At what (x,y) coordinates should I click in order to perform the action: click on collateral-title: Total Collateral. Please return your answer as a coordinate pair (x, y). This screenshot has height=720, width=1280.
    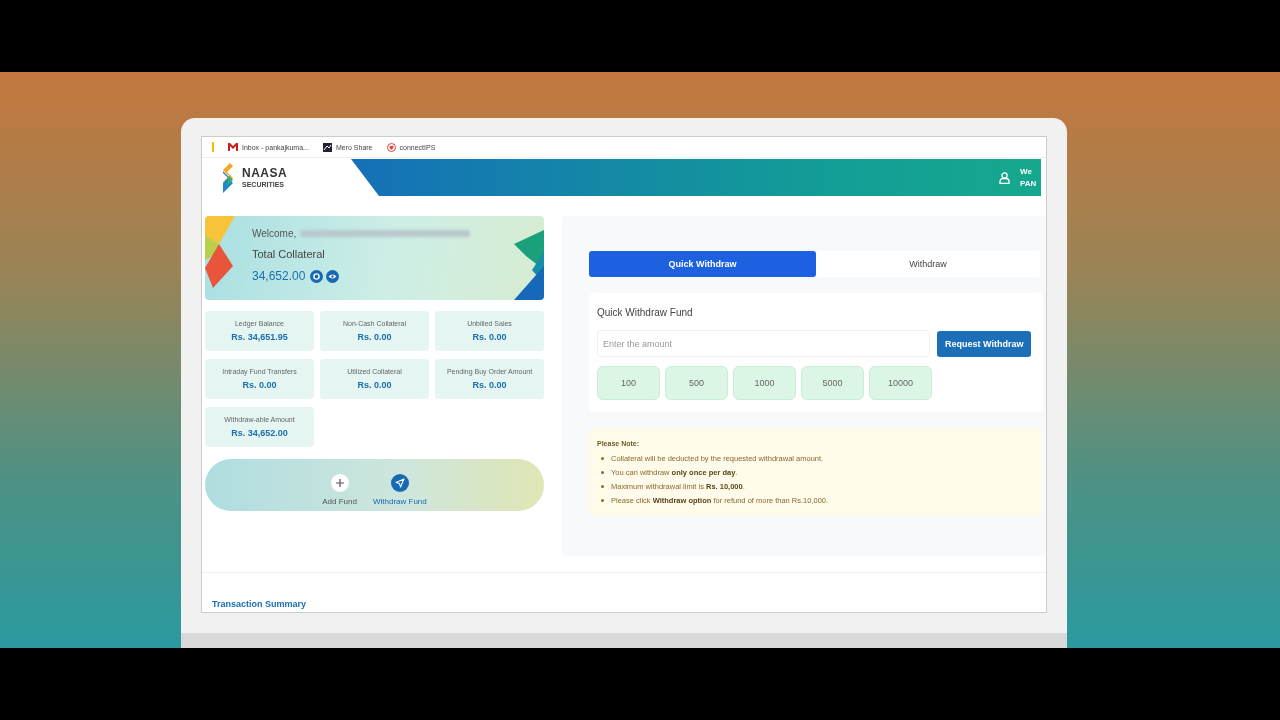
    Looking at the image, I should click on (289, 254).